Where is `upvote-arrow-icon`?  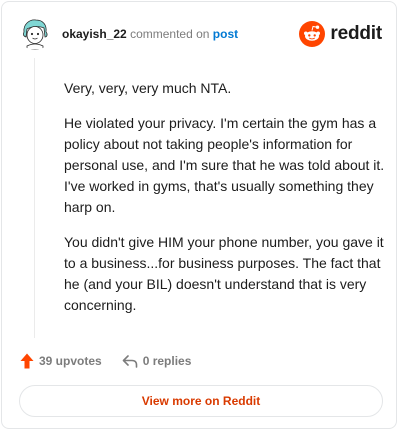
upvote-arrow-icon is located at coordinates (27, 361).